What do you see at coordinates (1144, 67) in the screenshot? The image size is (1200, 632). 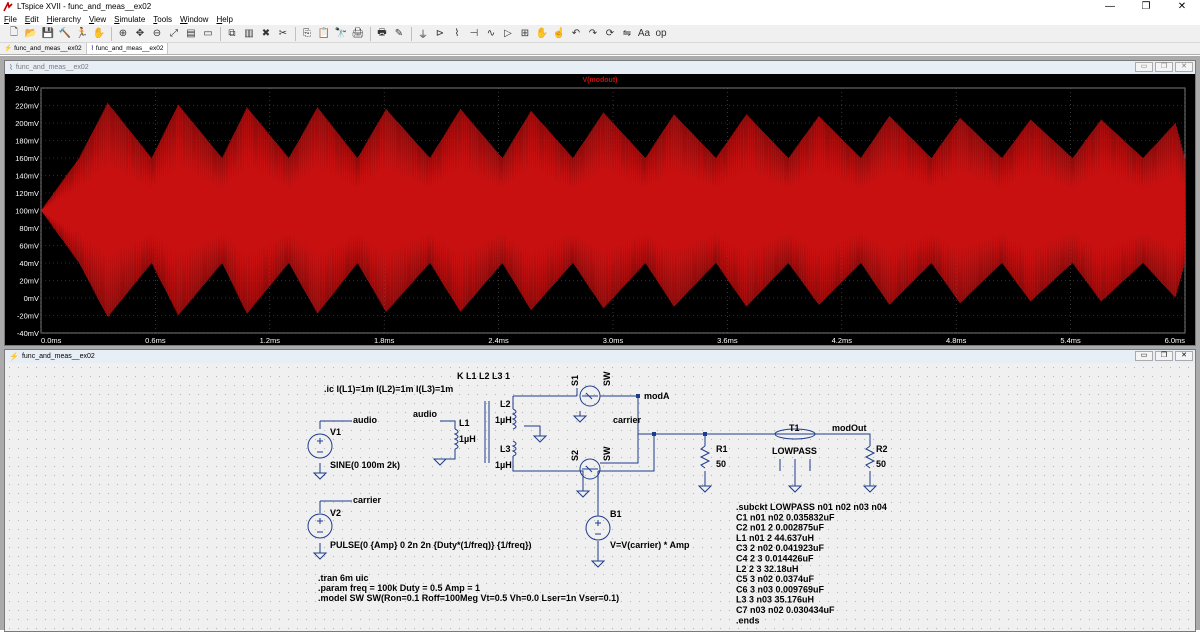 I see `waveform-minimize-button: ▭` at bounding box center [1144, 67].